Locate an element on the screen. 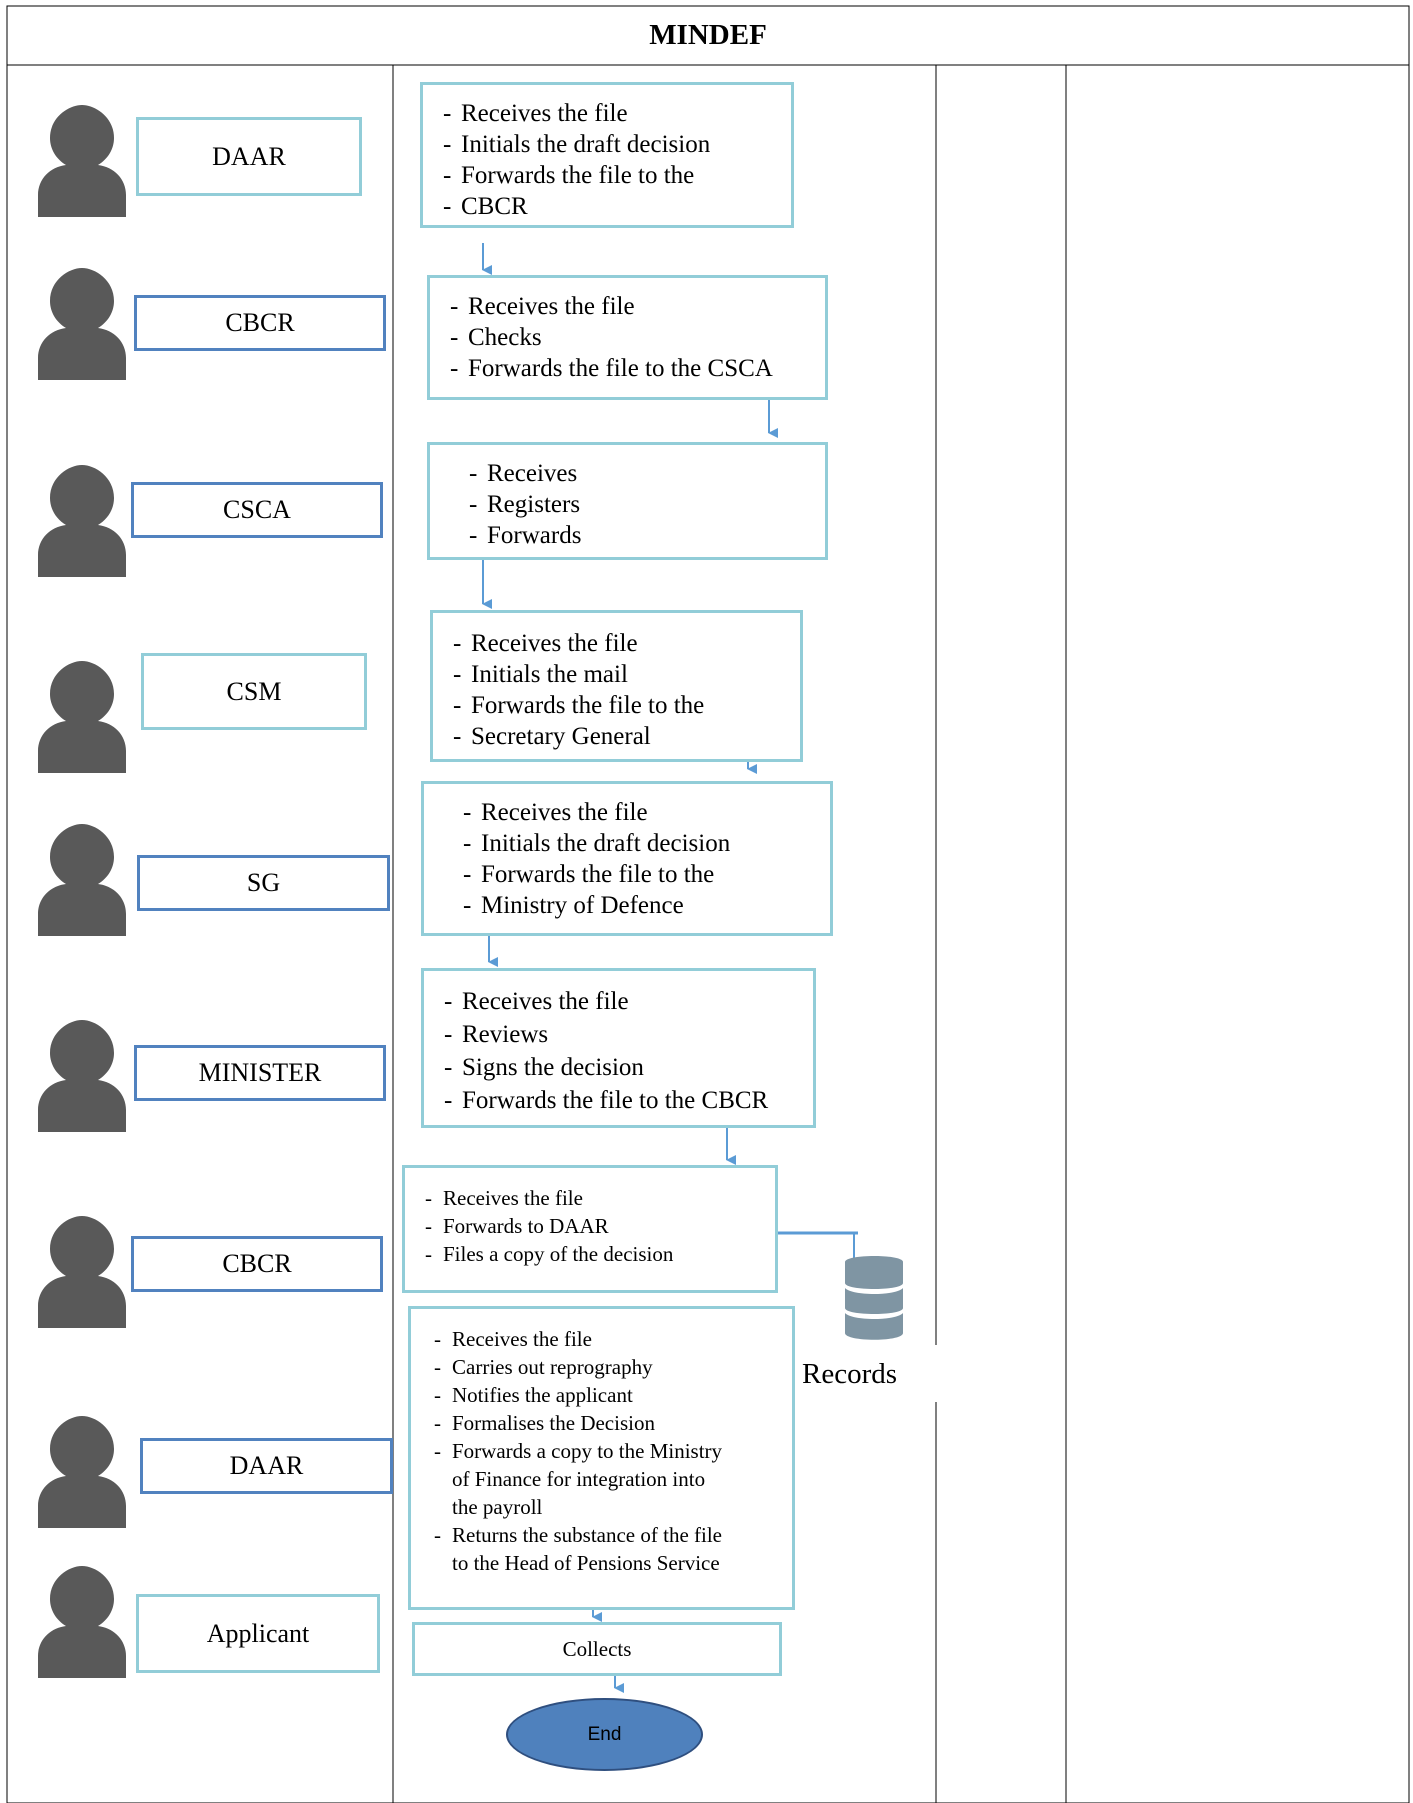 The width and height of the screenshot is (1413, 1803). step-line: CBCR is located at coordinates (617, 206).